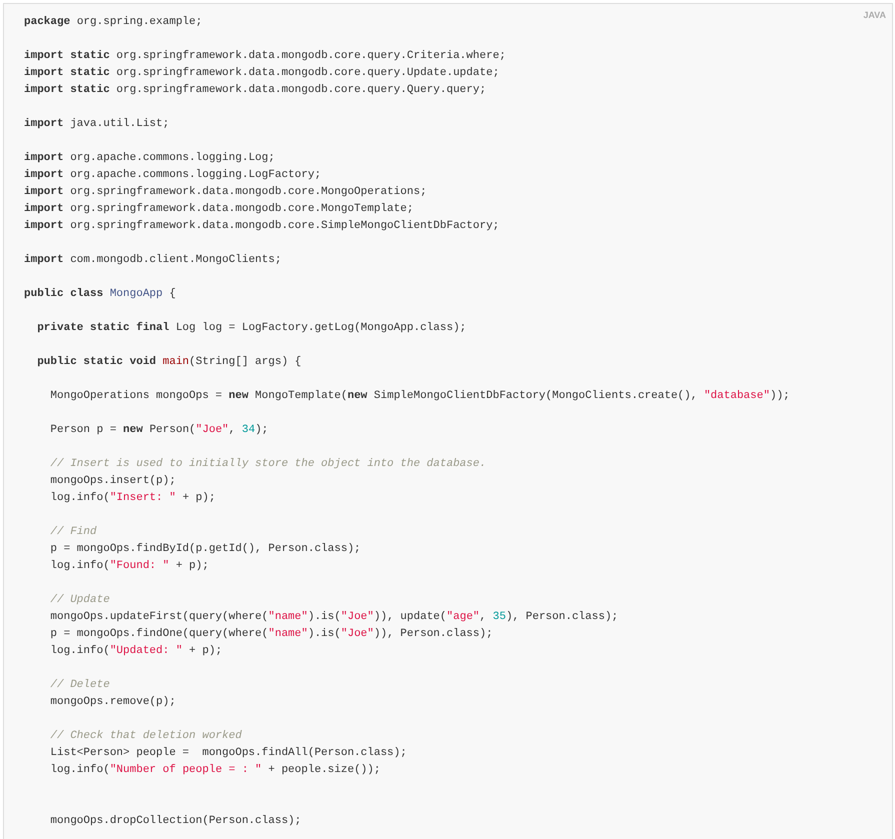  I want to click on code-line: Person p = new Person("Joe", 34);, so click(158, 430).